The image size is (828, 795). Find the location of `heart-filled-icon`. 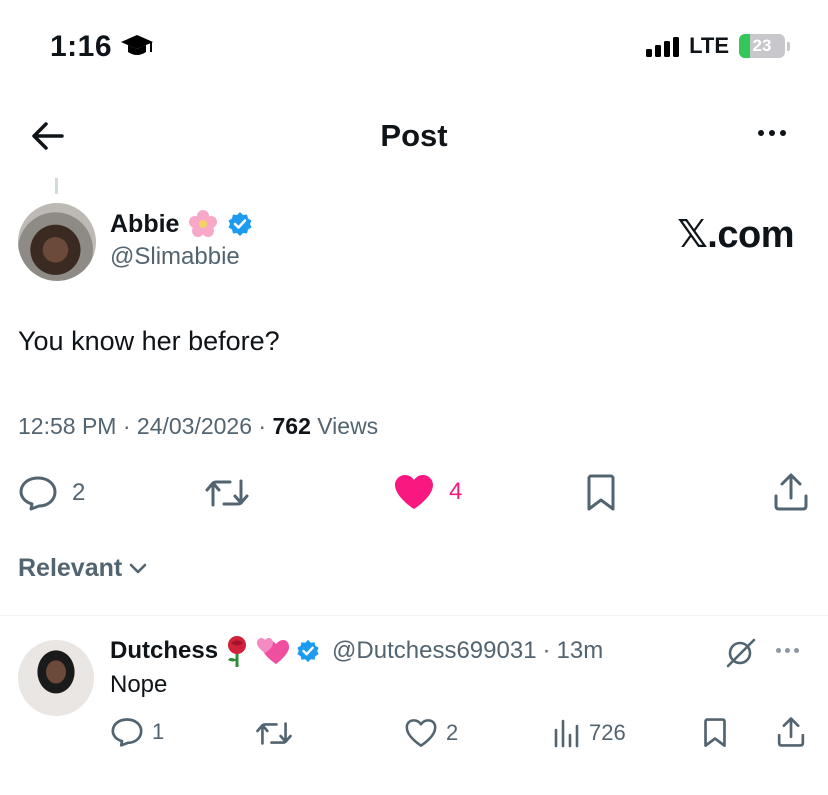

heart-filled-icon is located at coordinates (414, 492).